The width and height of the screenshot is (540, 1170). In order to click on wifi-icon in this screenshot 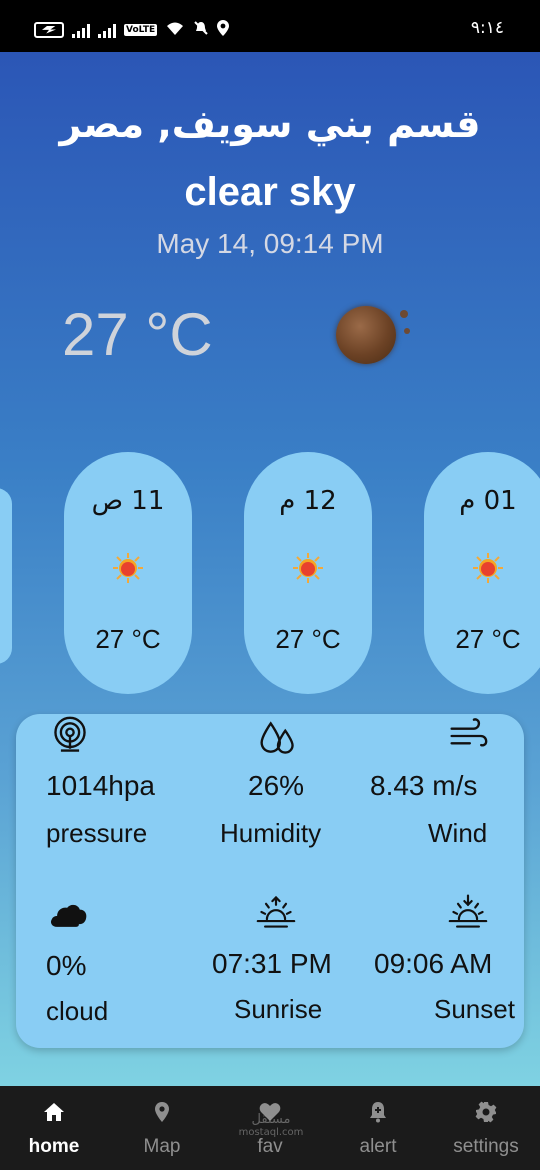, I will do `click(175, 29)`.